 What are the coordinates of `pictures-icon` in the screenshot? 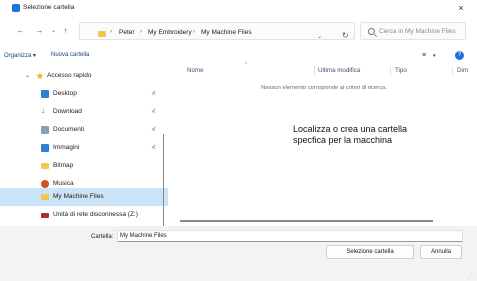 It's located at (45, 148).